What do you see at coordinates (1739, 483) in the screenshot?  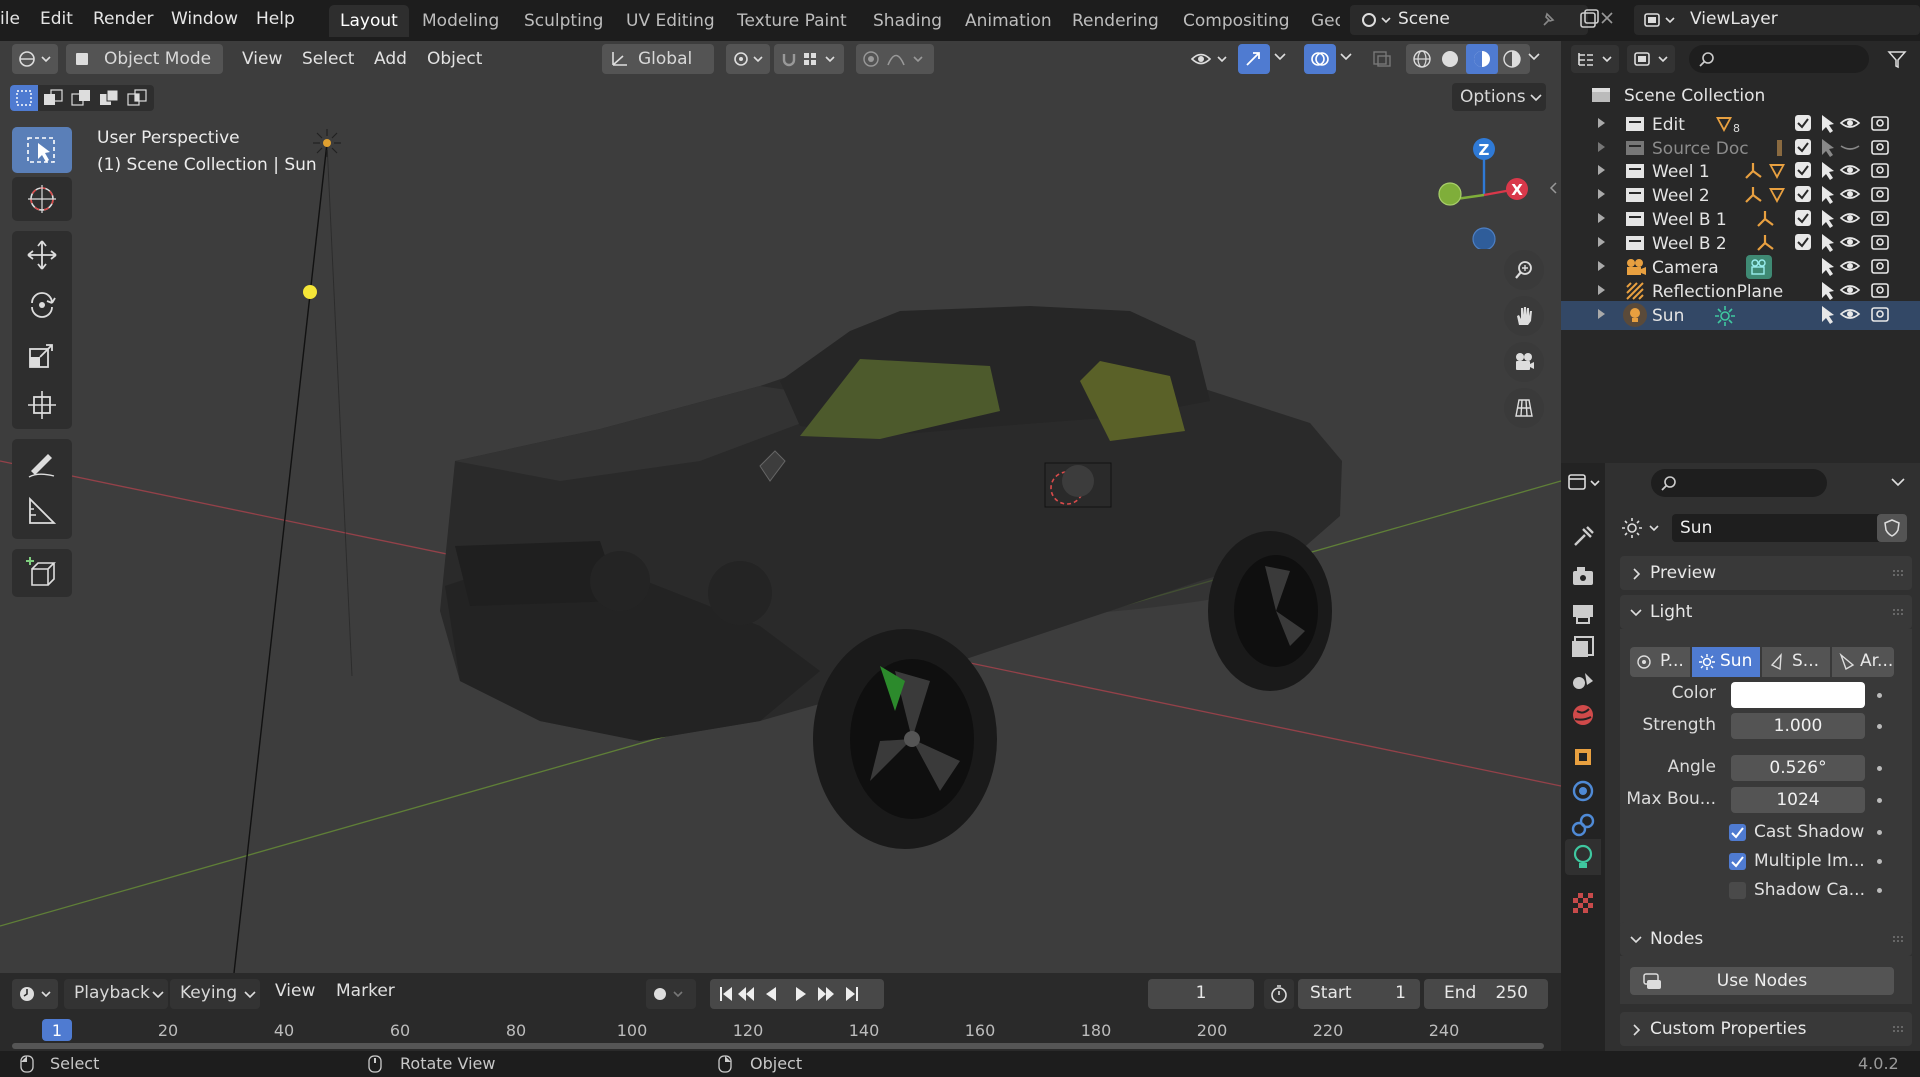 I see `properties-search` at bounding box center [1739, 483].